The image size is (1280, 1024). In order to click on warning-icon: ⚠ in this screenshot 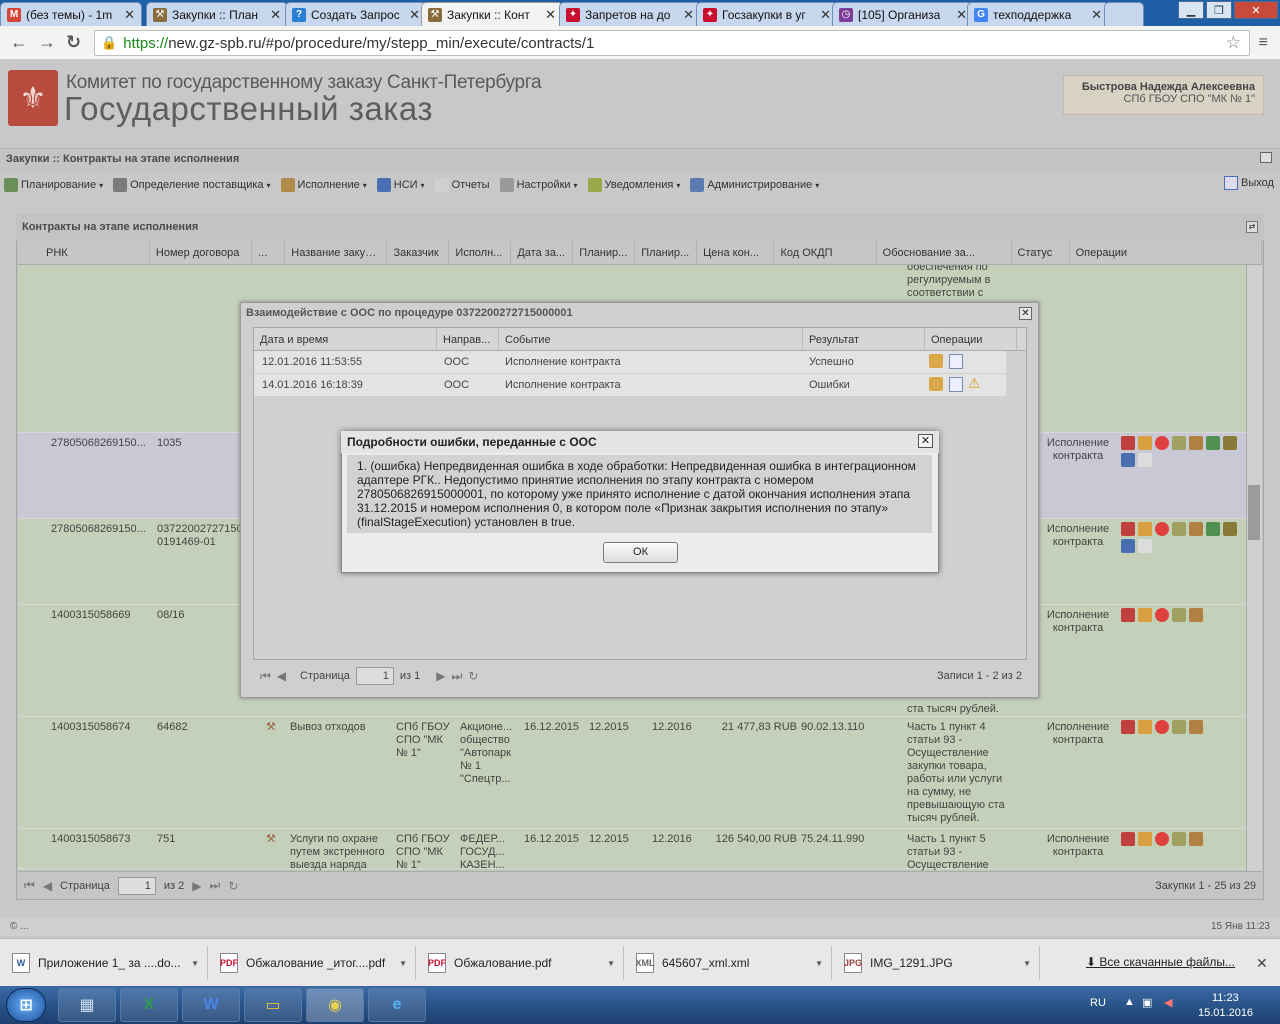, I will do `click(974, 383)`.